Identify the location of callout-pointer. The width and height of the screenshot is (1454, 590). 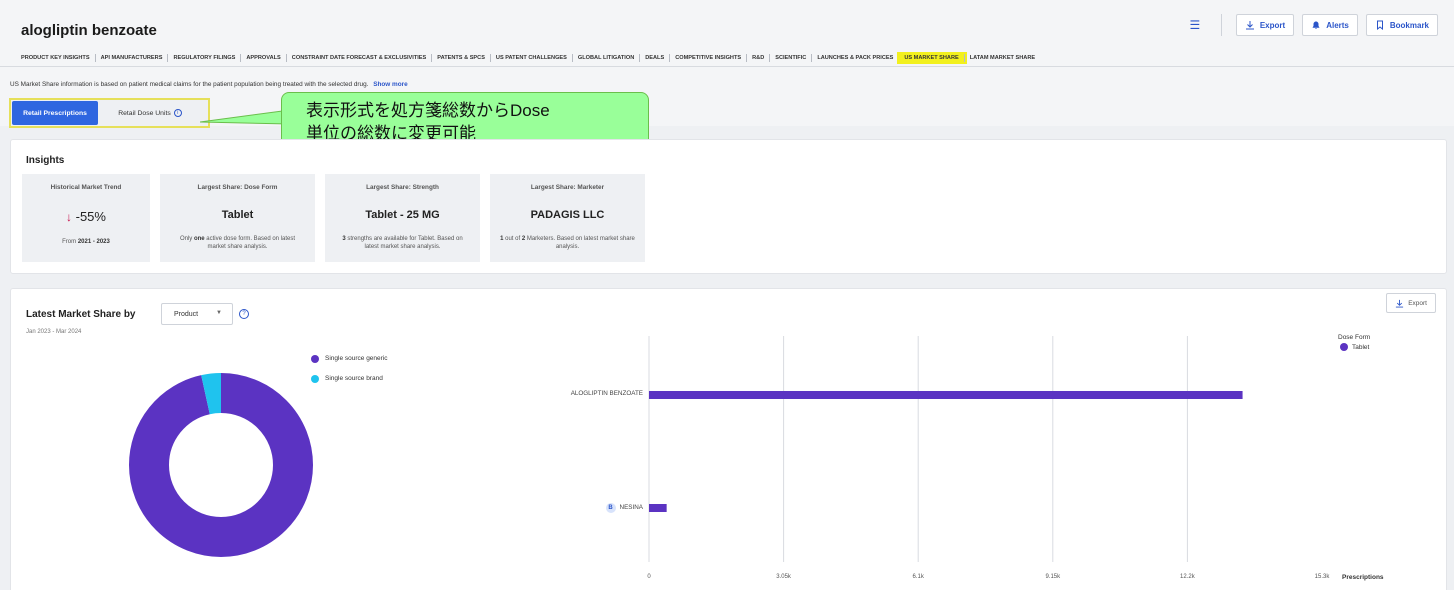
(245, 117).